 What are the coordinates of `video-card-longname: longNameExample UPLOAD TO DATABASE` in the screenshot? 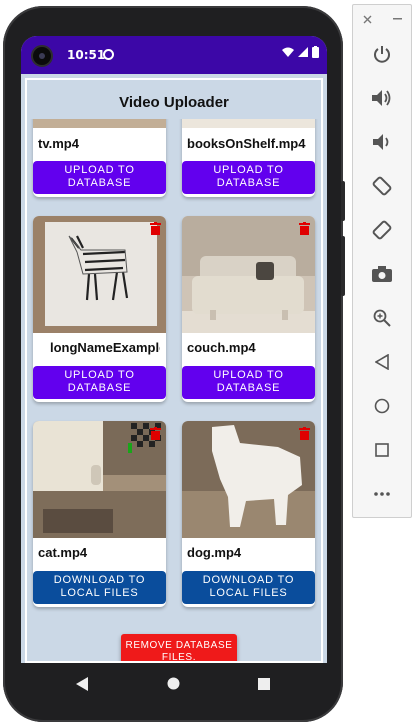 It's located at (99, 309).